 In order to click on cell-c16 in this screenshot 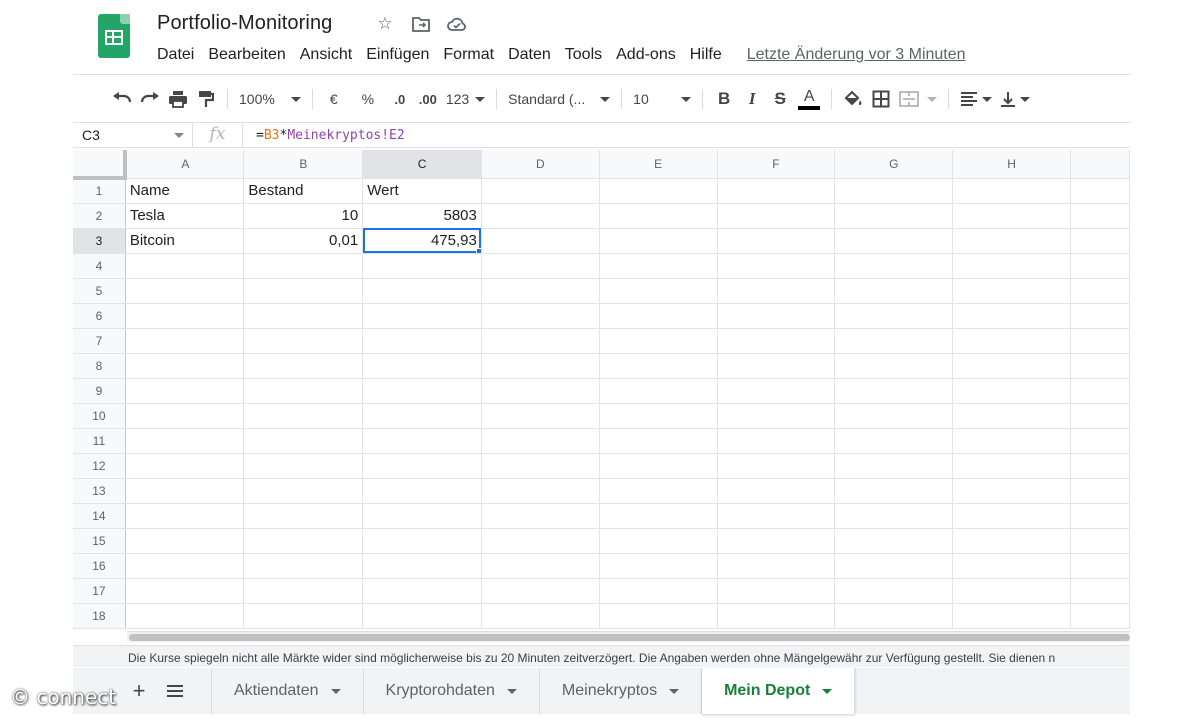, I will do `click(422, 566)`.